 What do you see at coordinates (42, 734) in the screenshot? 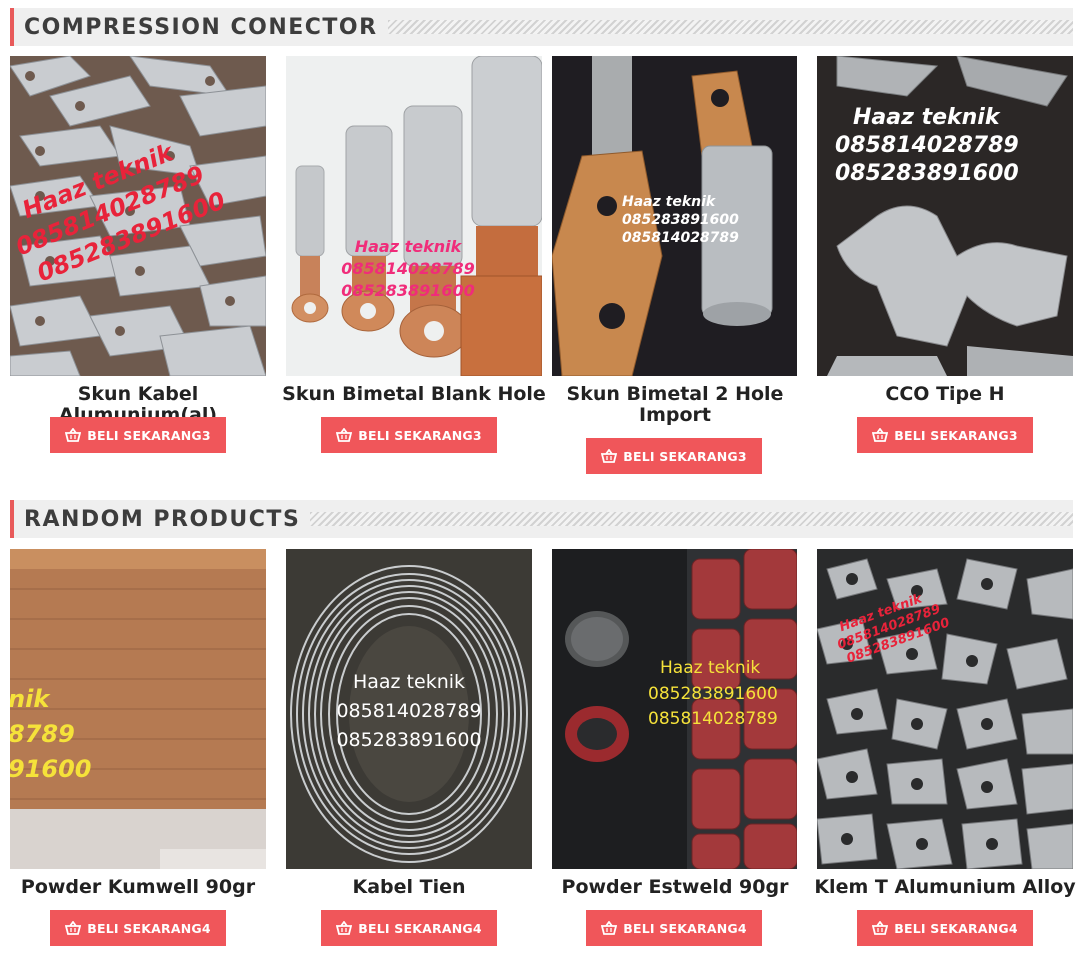
I see `watermark-line-2: 8789` at bounding box center [42, 734].